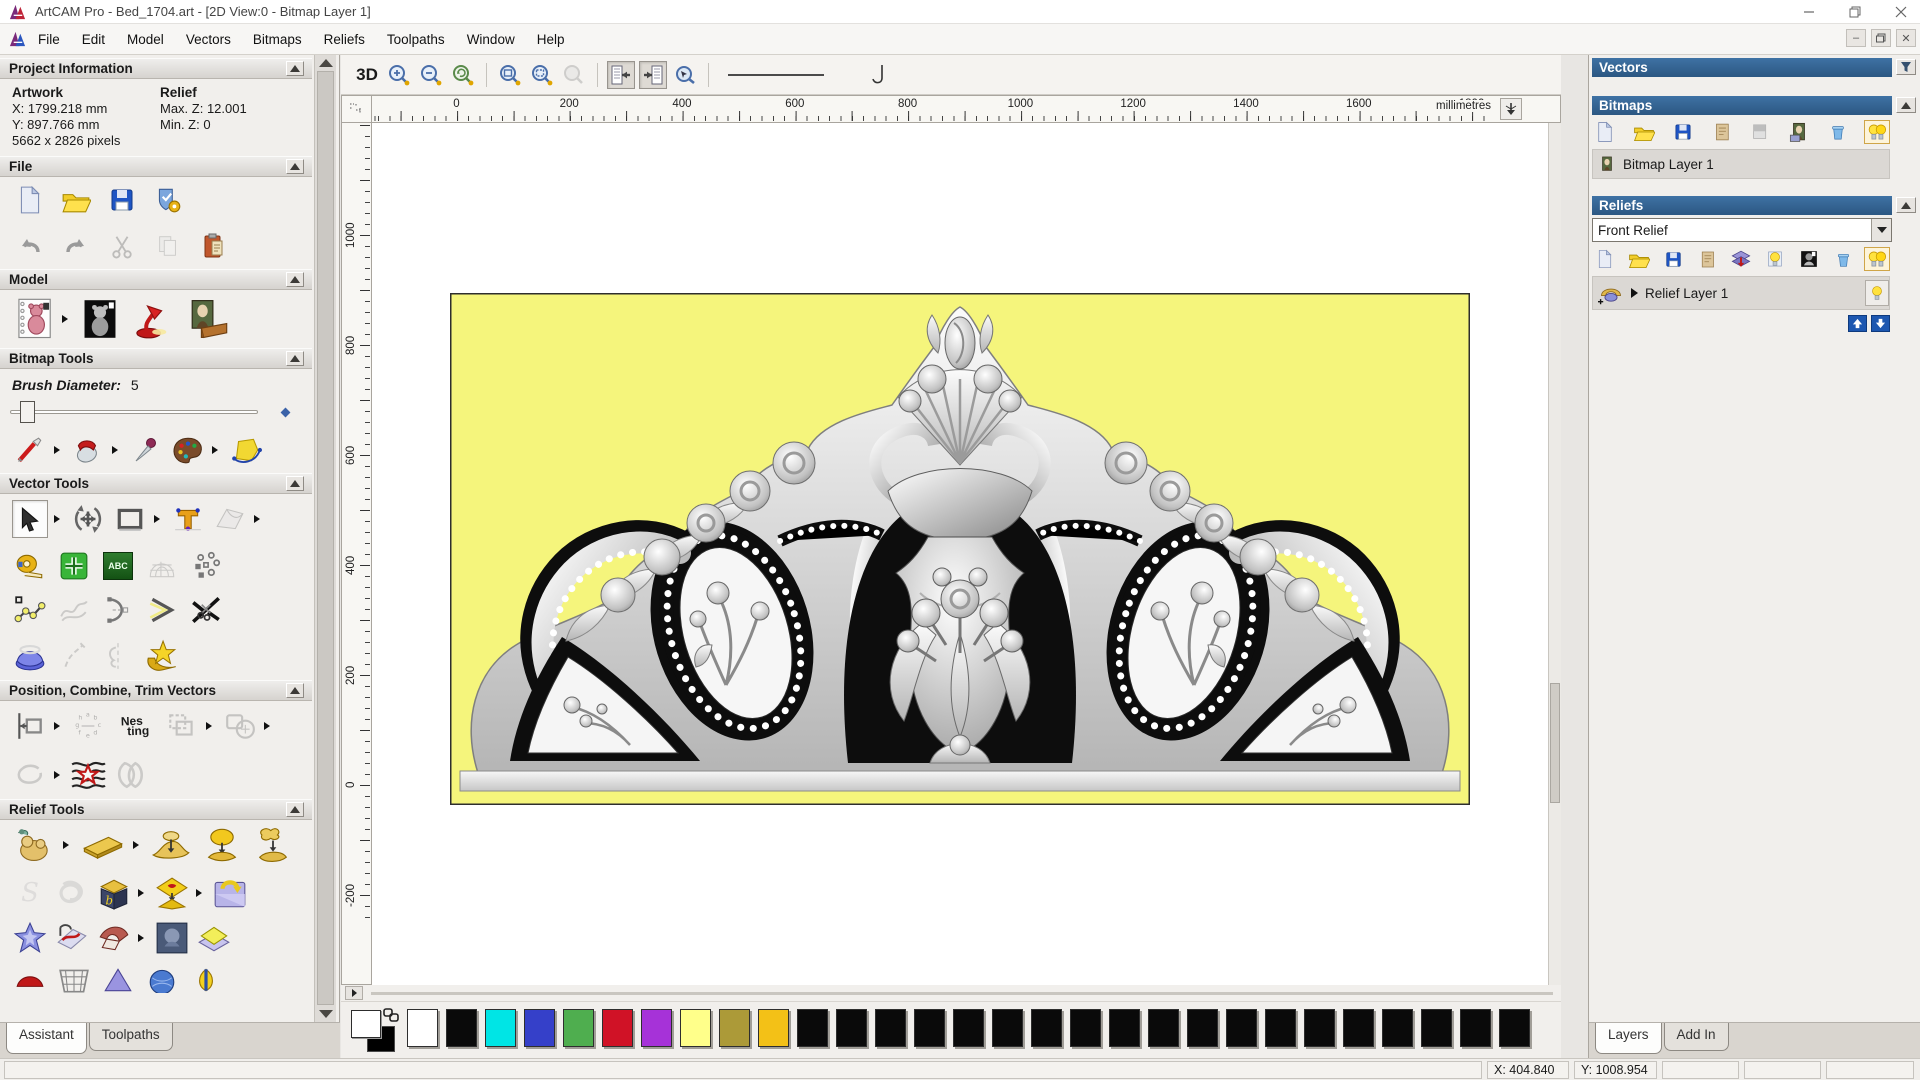 The image size is (1920, 1080). Describe the element at coordinates (88, 519) in the screenshot. I see `transform-vectors-tool` at that location.